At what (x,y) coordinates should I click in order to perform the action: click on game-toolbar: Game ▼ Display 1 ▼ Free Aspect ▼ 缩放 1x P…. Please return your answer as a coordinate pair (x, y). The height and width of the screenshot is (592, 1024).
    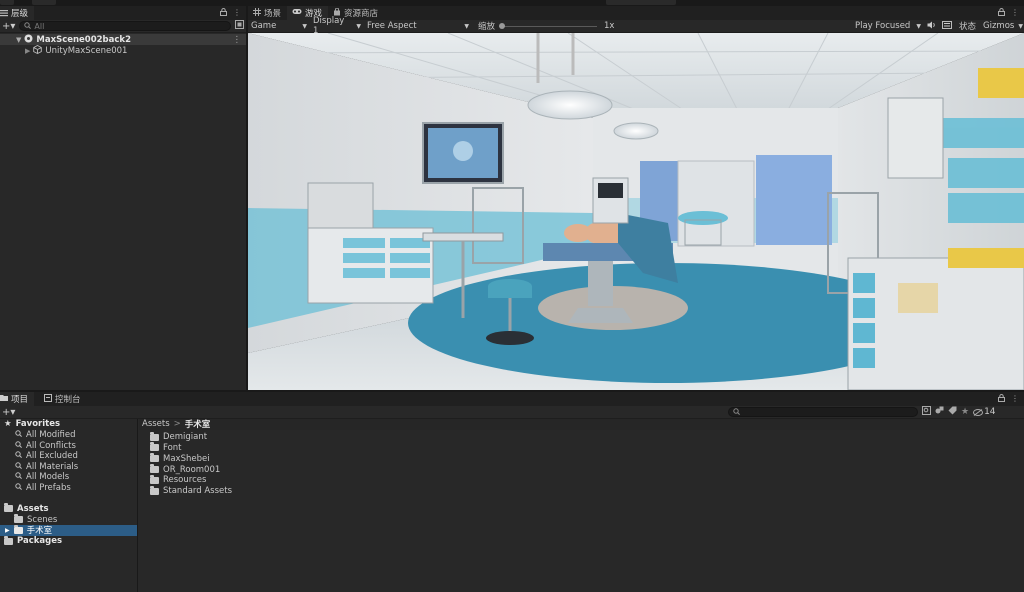
    Looking at the image, I should click on (636, 26).